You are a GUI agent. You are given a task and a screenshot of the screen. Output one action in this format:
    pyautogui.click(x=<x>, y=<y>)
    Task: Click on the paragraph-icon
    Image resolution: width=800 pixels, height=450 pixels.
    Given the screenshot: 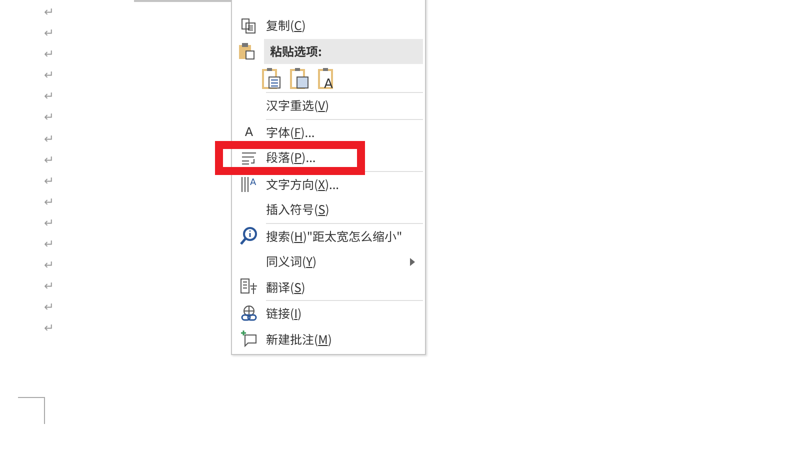 What is the action you would take?
    pyautogui.click(x=249, y=157)
    